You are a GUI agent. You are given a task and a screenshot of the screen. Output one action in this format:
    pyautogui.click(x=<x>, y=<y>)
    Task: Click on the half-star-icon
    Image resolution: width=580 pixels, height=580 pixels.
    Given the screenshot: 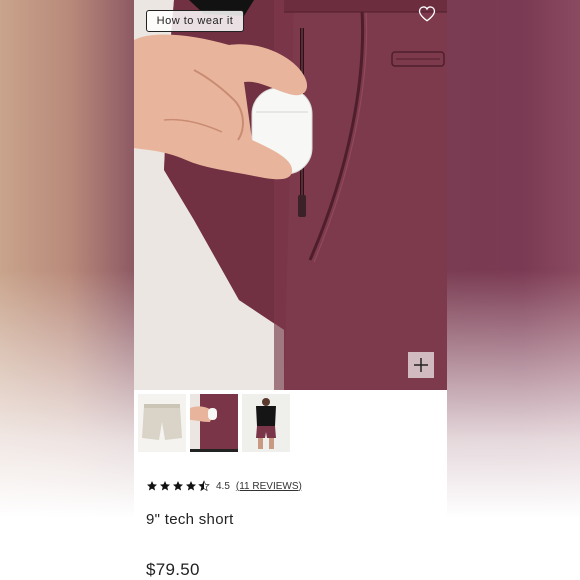 What is the action you would take?
    pyautogui.click(x=204, y=486)
    